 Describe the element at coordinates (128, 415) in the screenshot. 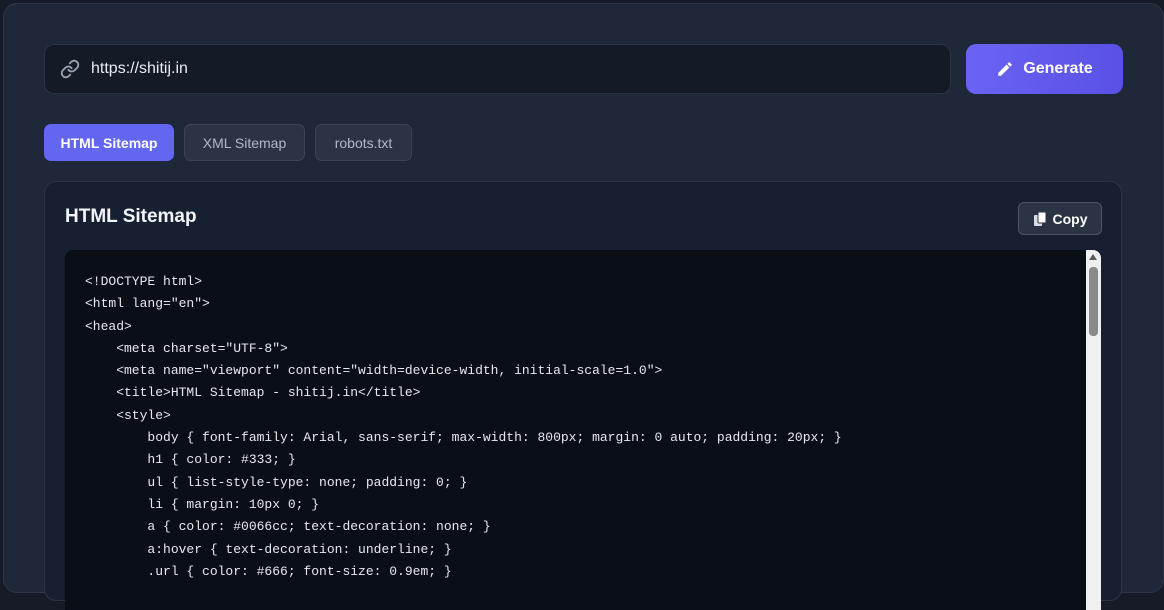

I see `code-line: <style>` at that location.